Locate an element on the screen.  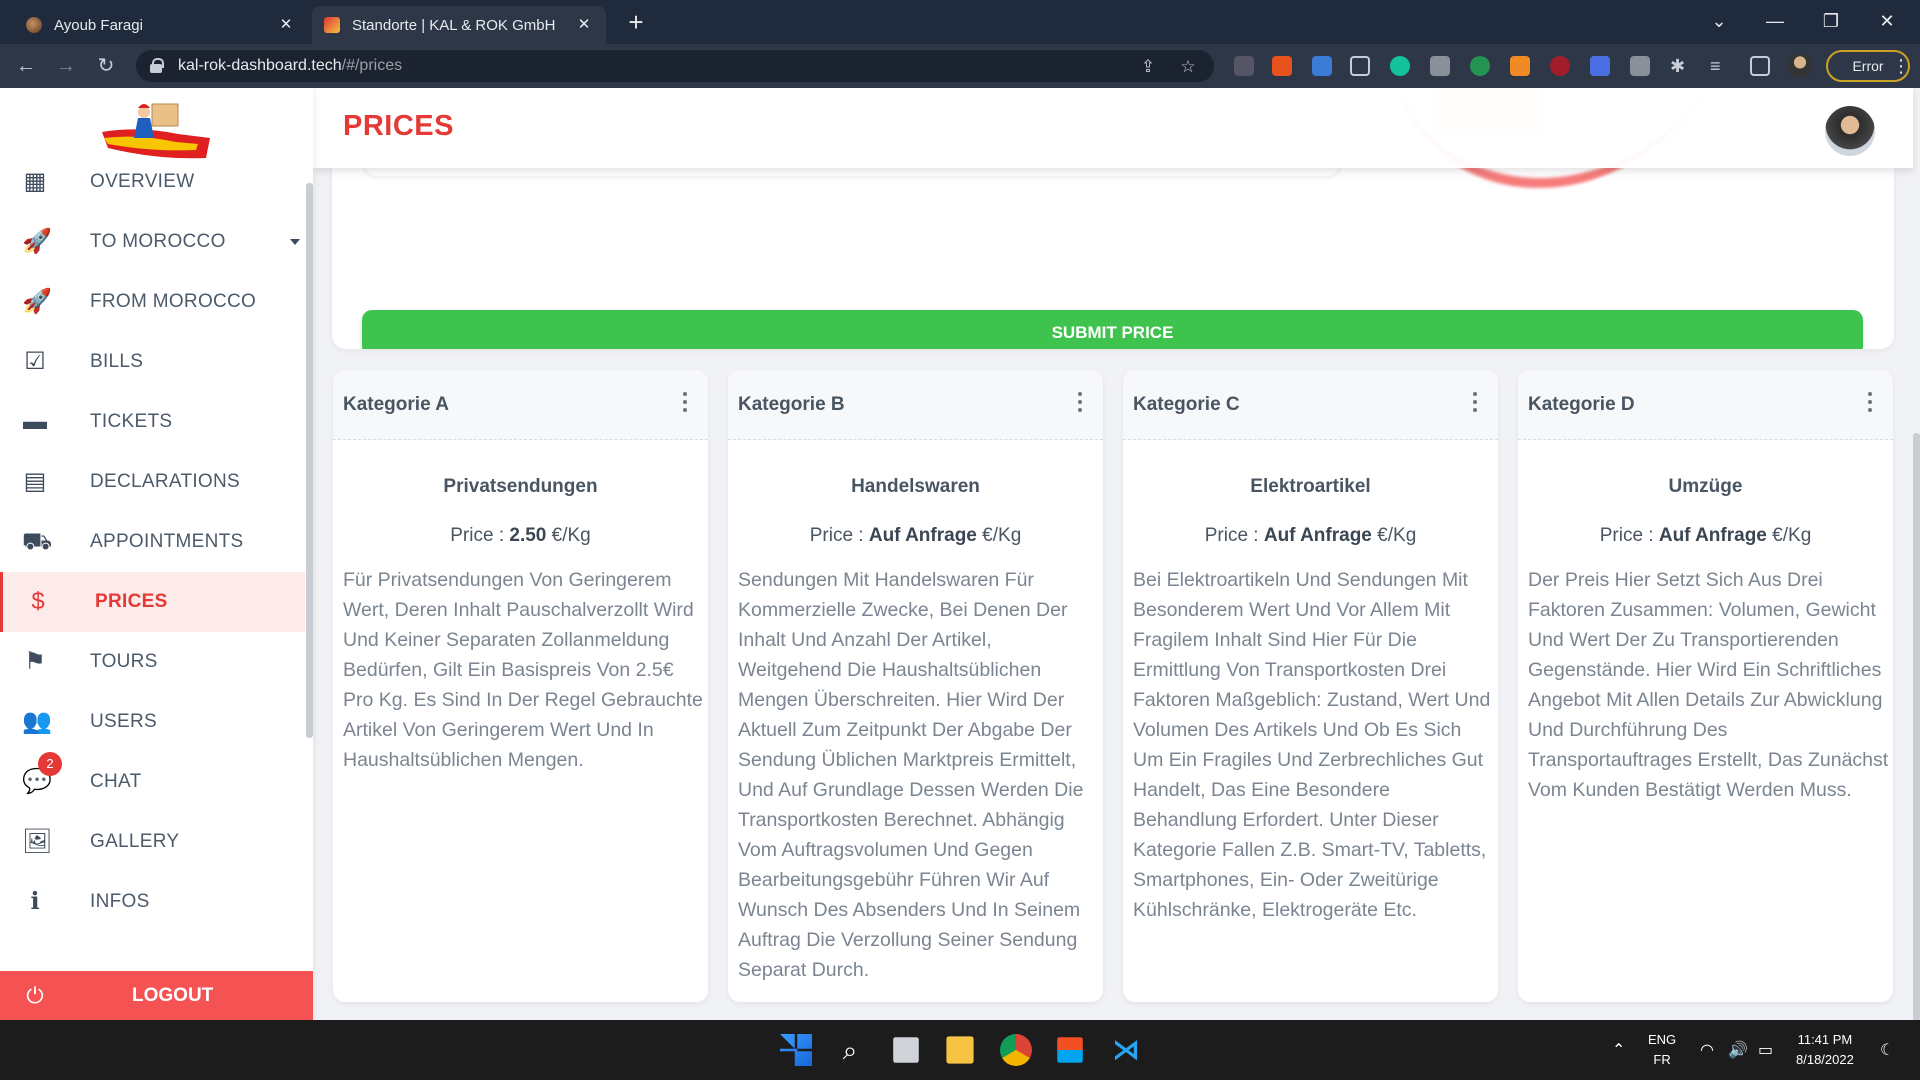
price-value: 2.50 is located at coordinates (528, 535).